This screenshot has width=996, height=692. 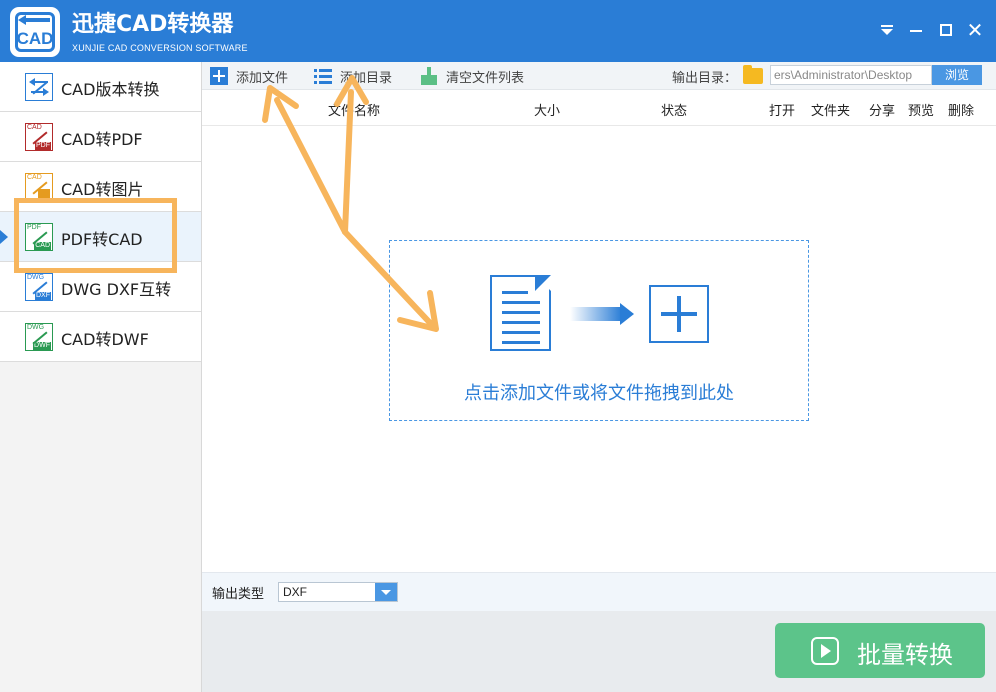 I want to click on column-folder: 文件夹, so click(x=831, y=111).